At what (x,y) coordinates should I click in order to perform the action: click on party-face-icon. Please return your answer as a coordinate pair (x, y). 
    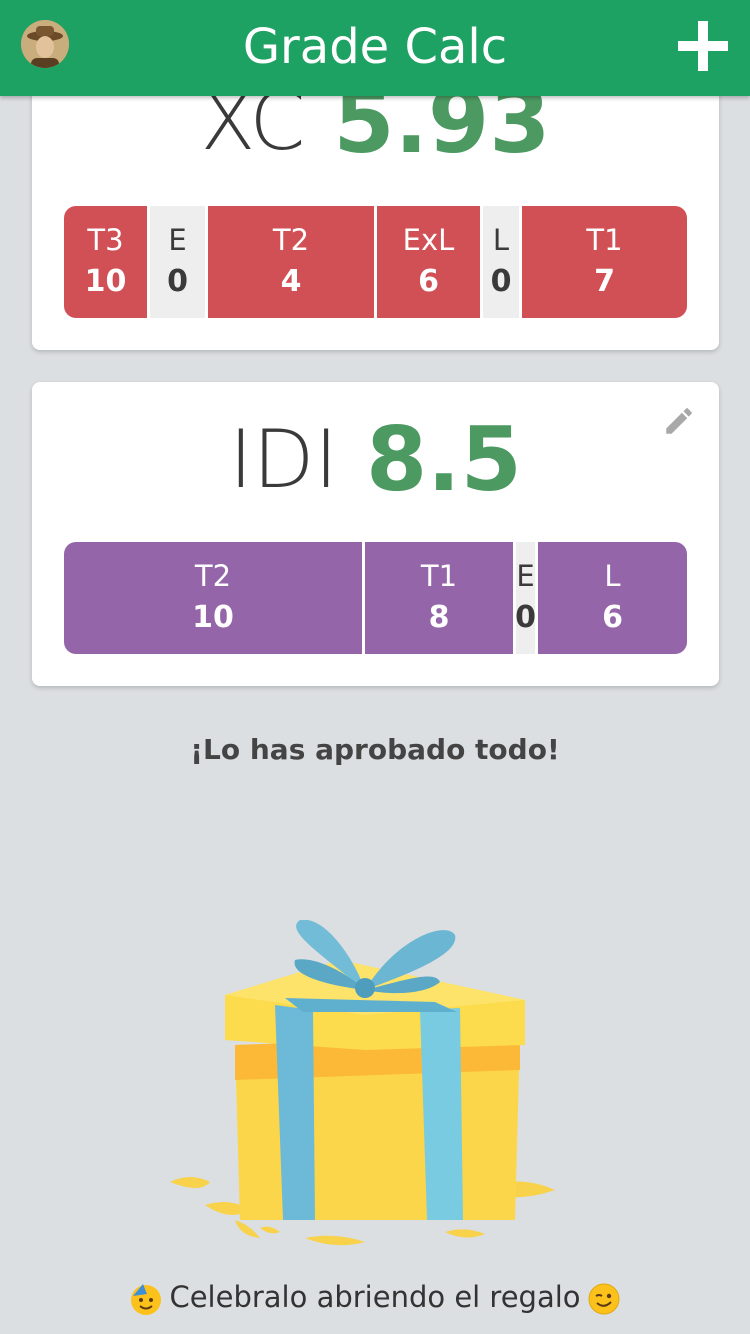
    Looking at the image, I should click on (146, 1299).